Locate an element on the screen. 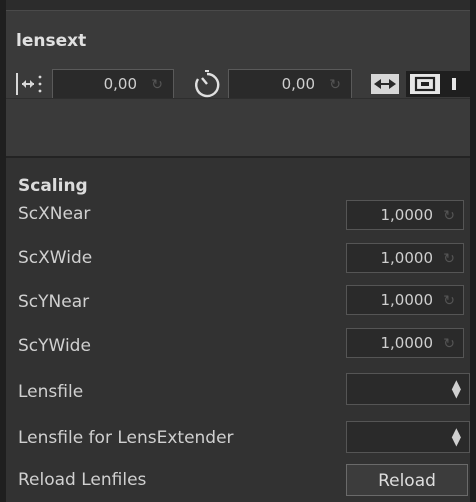 This screenshot has height=502, width=476. right-border is located at coordinates (473, 251).